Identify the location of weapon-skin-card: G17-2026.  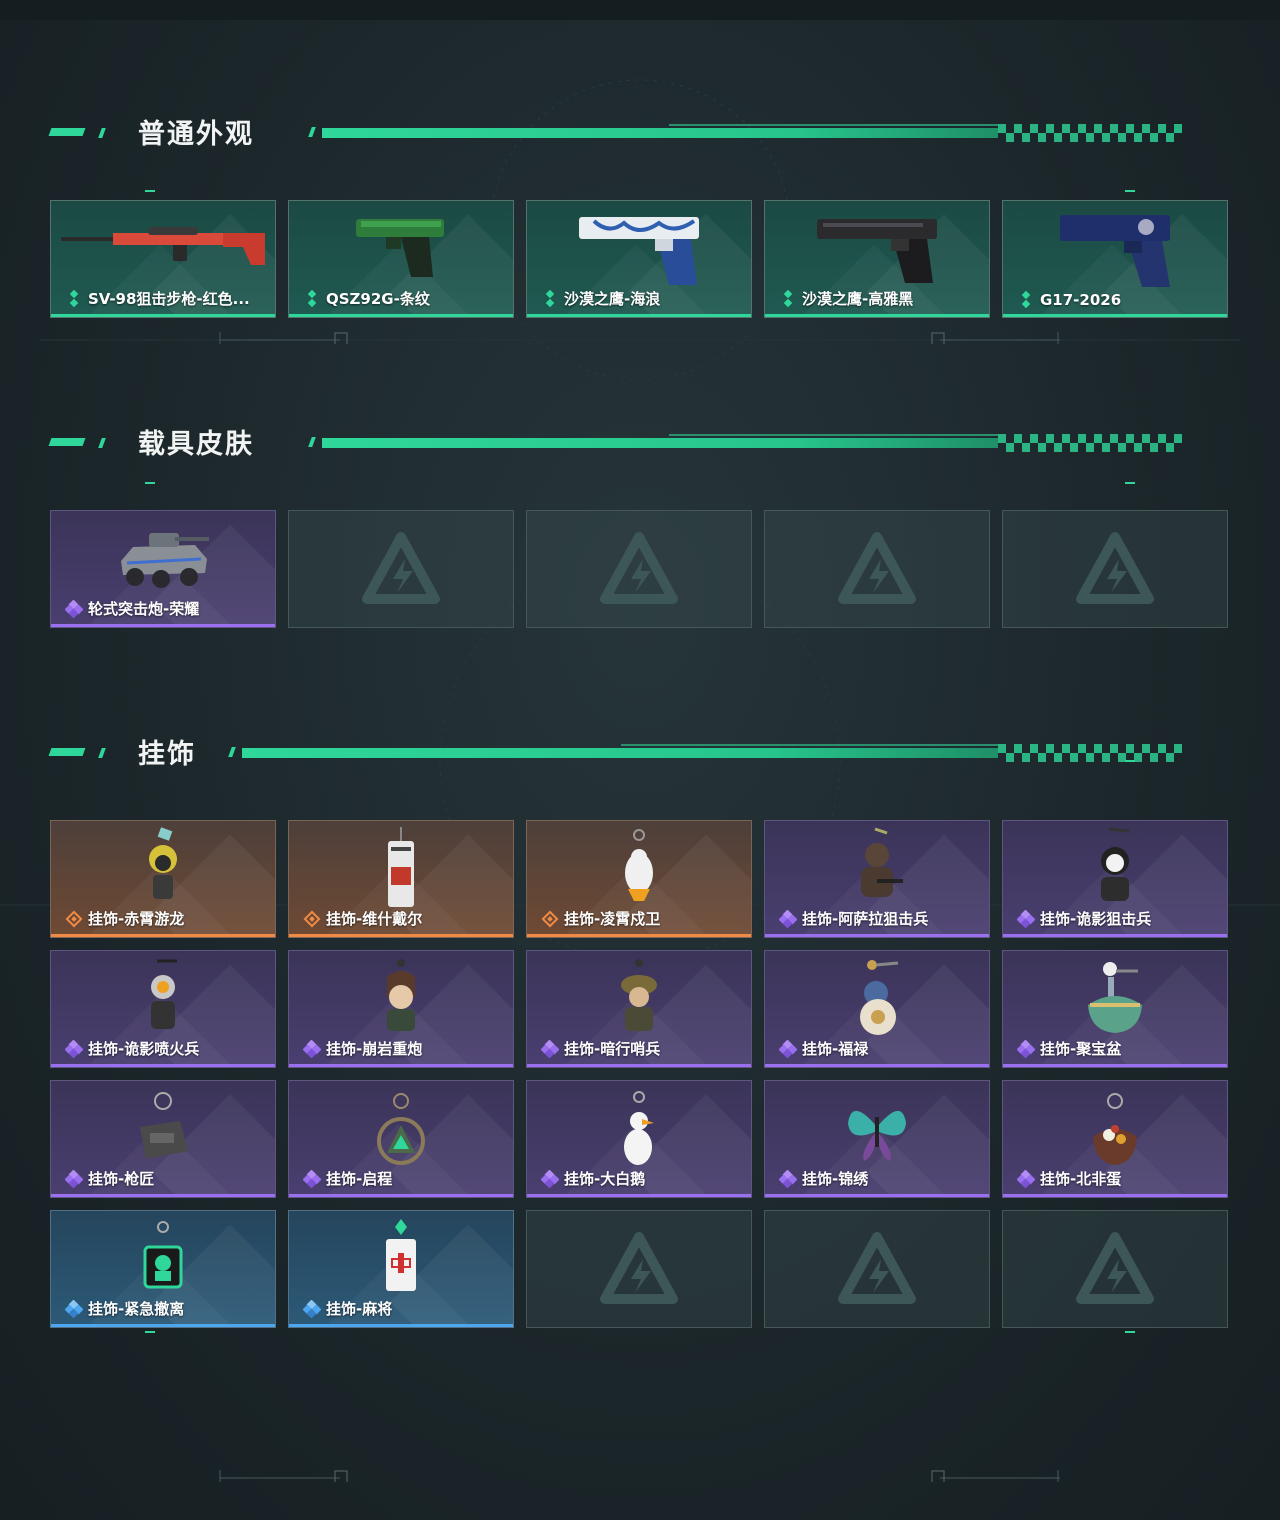
(1115, 259).